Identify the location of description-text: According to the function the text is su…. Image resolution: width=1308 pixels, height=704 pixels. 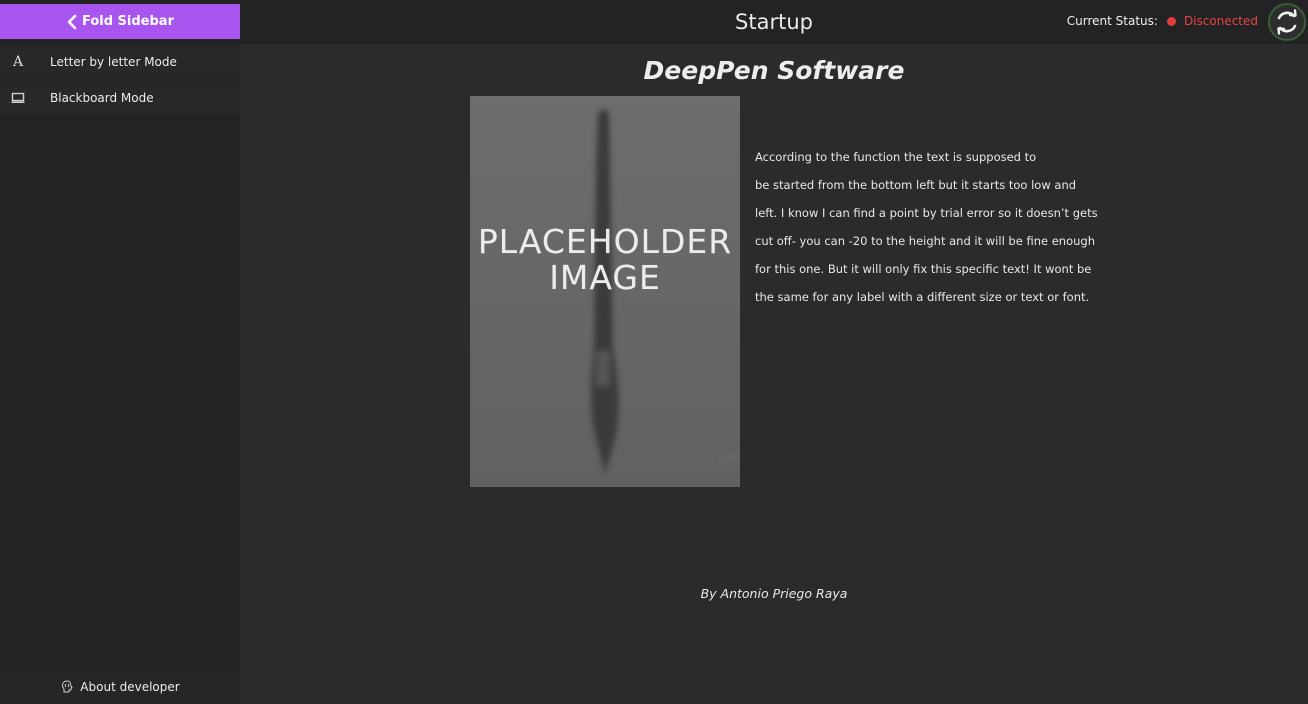
(926, 227).